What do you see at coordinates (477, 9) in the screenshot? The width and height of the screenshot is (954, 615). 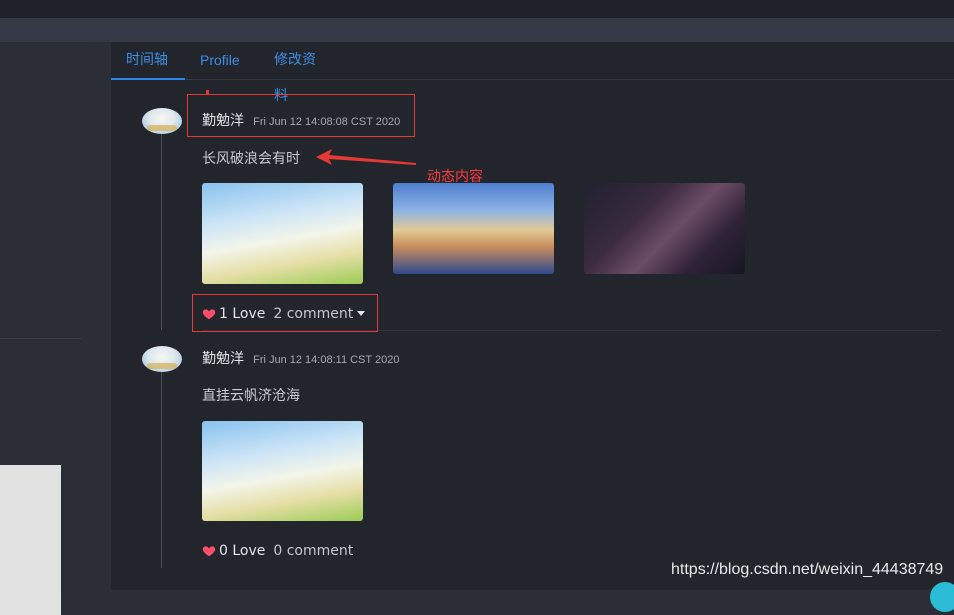 I see `top-bar` at bounding box center [477, 9].